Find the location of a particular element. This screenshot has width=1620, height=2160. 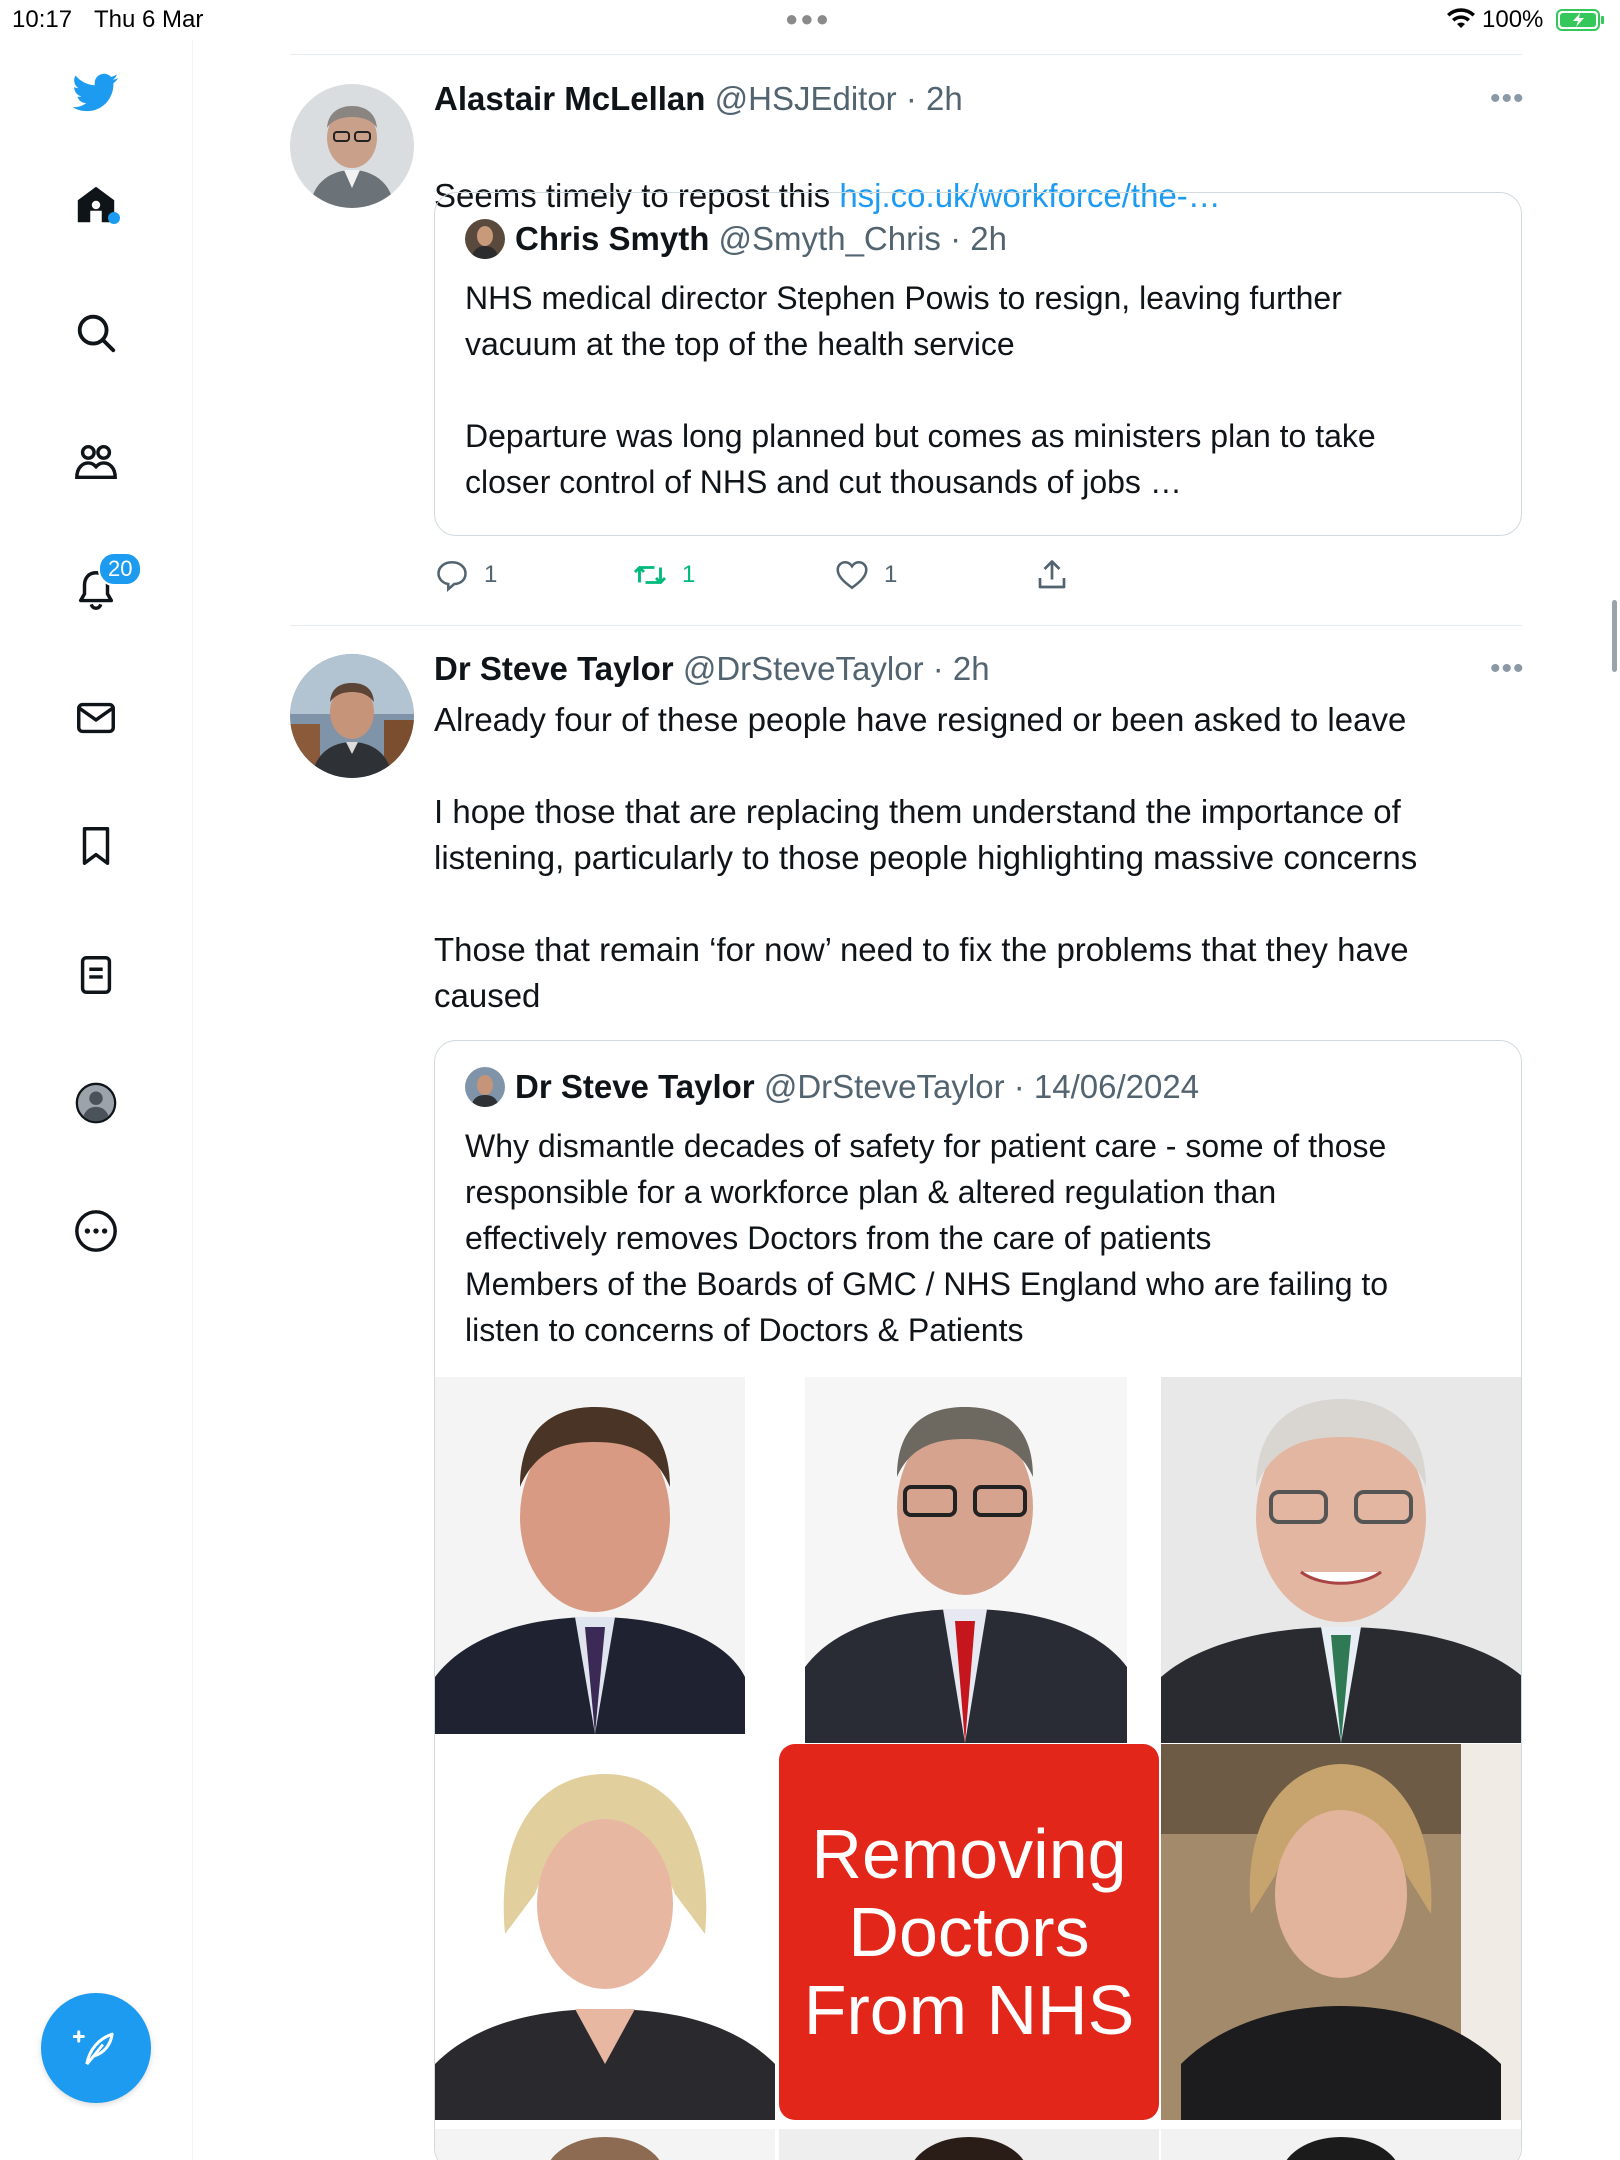

share-icon is located at coordinates (1052, 574).